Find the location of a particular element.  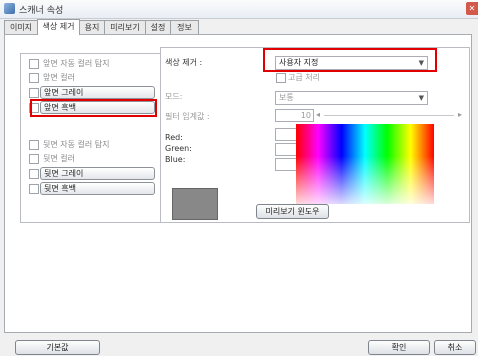

highlight-front-bw is located at coordinates (93, 108).